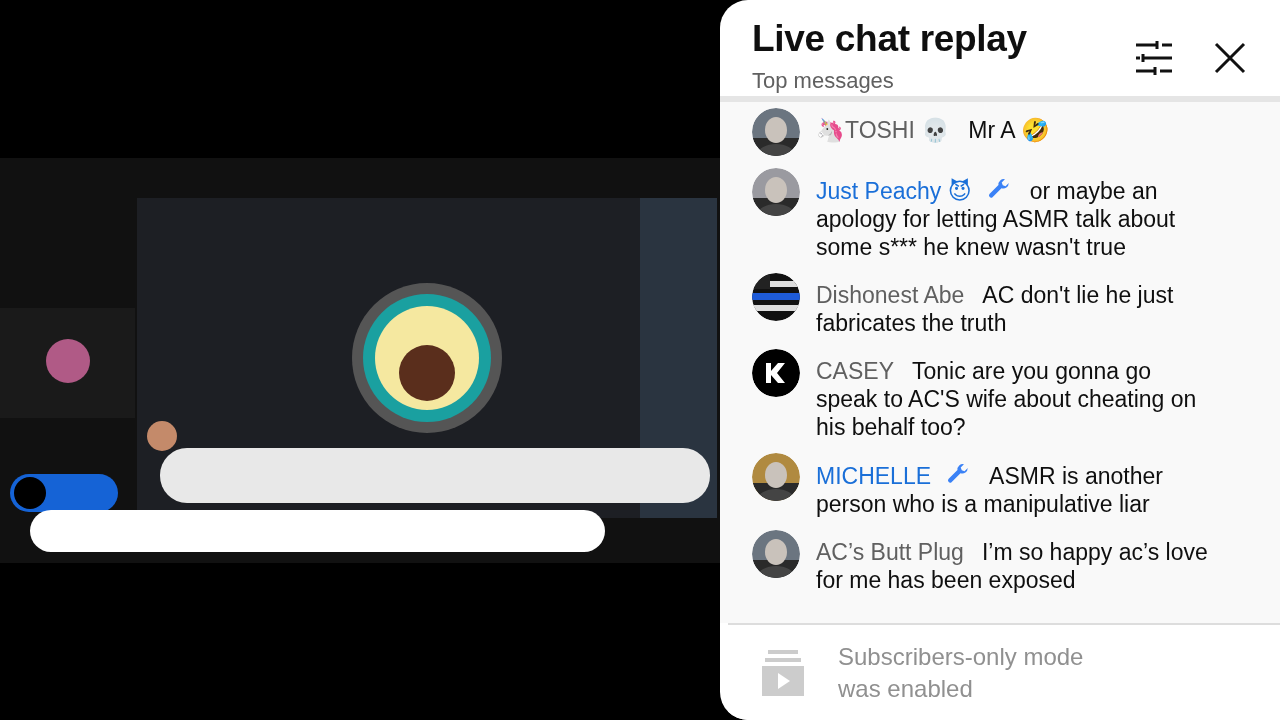 The height and width of the screenshot is (720, 1280). What do you see at coordinates (1012, 566) in the screenshot?
I see `chat-message: AC’s Butt Plug I’m so happy ac’s love for me has been exposed` at bounding box center [1012, 566].